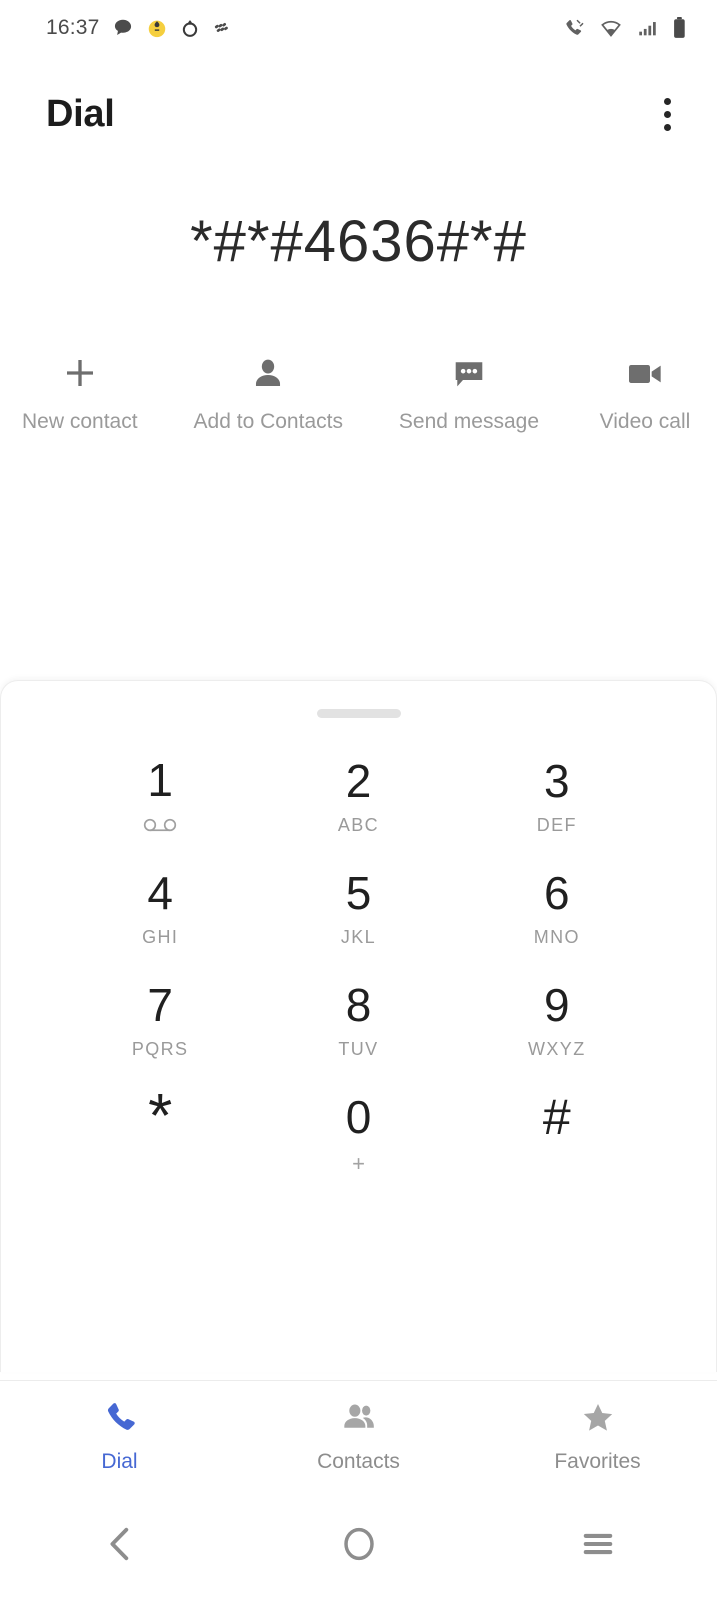  I want to click on home-icon, so click(359, 1546).